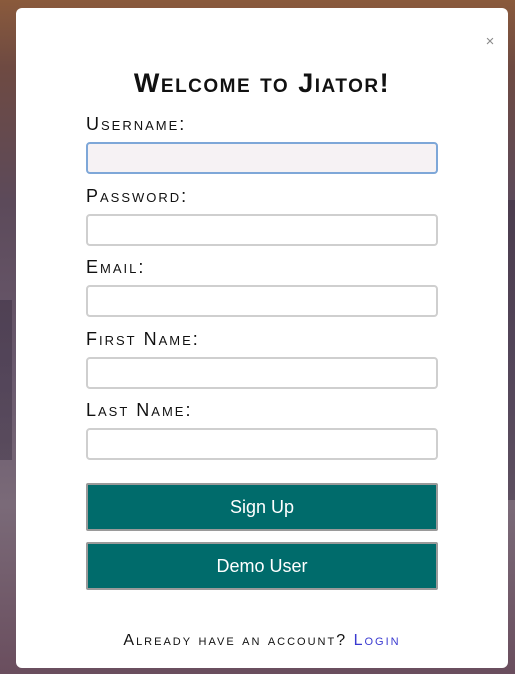 The height and width of the screenshot is (674, 515). I want to click on password-label: Password:, so click(137, 196).